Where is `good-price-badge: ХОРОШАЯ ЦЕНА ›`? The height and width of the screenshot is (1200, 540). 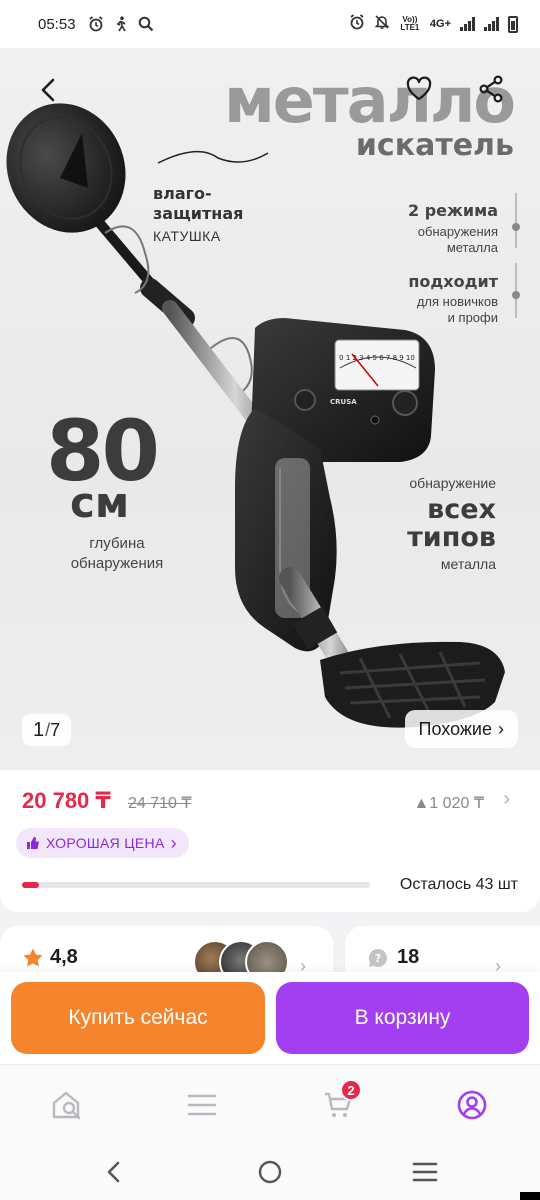 good-price-badge: ХОРОШАЯ ЦЕНА › is located at coordinates (102, 843).